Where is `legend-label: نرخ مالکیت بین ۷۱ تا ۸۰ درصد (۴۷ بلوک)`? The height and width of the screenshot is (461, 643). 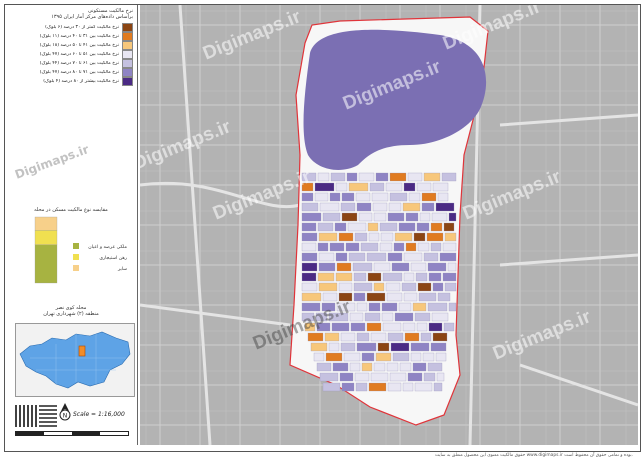
legend-label: نرخ مالکیت بین ۷۱ تا ۸۰ درصد (۴۷ بلوک) is located at coordinates (79, 72).